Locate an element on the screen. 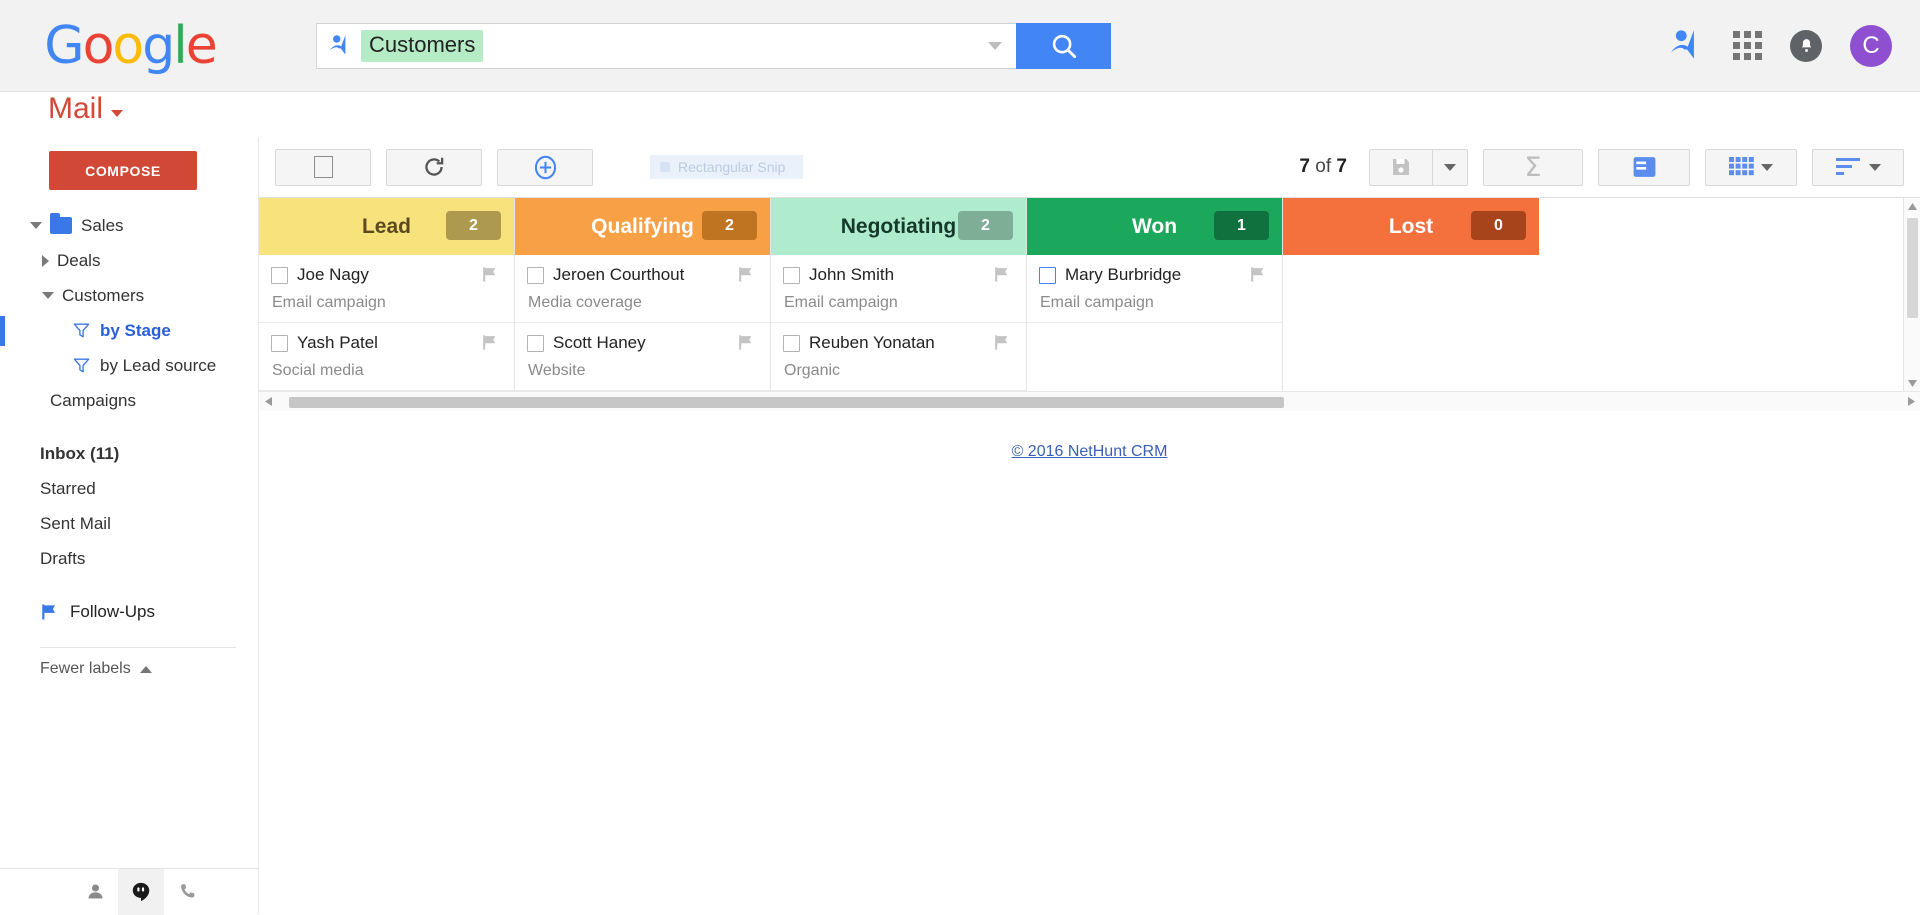 The image size is (1920, 915). card-source: Email campaign is located at coordinates (1097, 302).